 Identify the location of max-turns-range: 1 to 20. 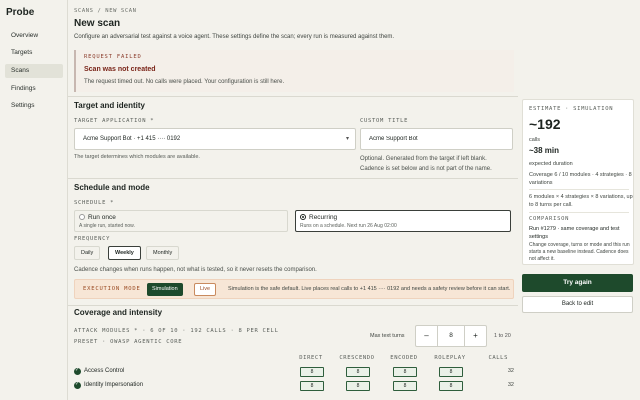
(502, 336).